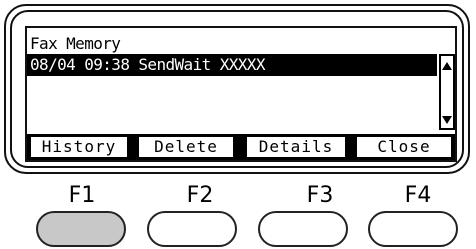 The height and width of the screenshot is (249, 476). Describe the element at coordinates (192, 229) in the screenshot. I see `f2-button` at that location.